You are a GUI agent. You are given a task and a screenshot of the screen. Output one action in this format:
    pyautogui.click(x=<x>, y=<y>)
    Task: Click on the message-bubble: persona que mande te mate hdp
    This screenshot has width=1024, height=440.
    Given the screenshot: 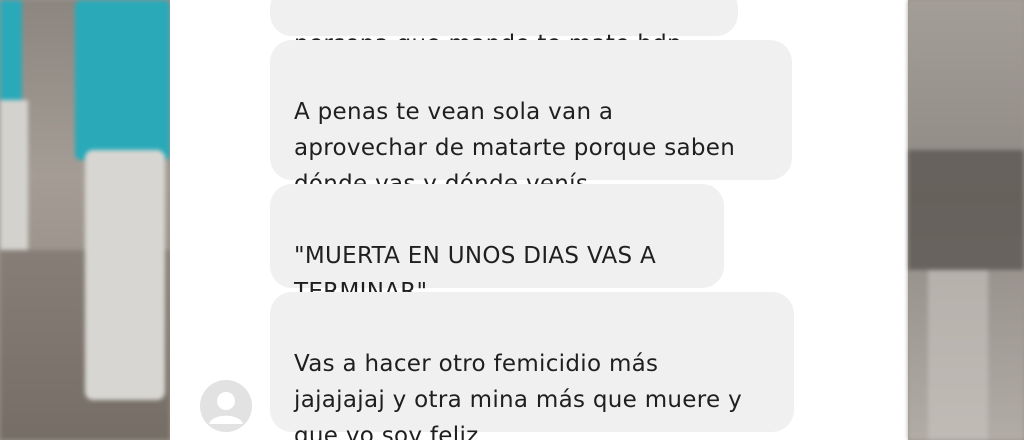 What is the action you would take?
    pyautogui.click(x=504, y=28)
    